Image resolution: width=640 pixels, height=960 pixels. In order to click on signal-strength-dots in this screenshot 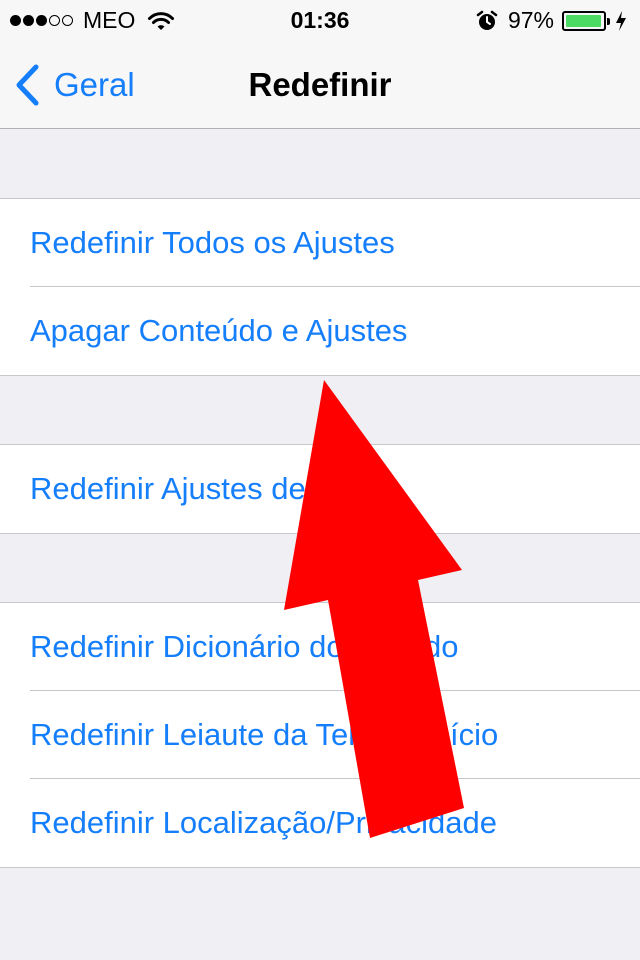, I will do `click(42, 20)`.